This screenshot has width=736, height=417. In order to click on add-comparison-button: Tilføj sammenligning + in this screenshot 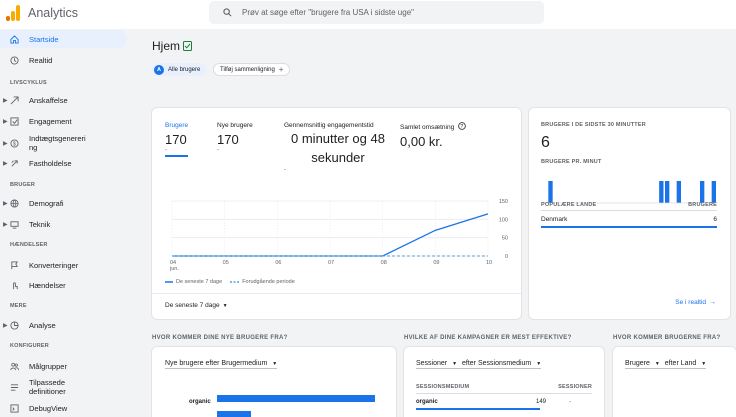, I will do `click(252, 69)`.